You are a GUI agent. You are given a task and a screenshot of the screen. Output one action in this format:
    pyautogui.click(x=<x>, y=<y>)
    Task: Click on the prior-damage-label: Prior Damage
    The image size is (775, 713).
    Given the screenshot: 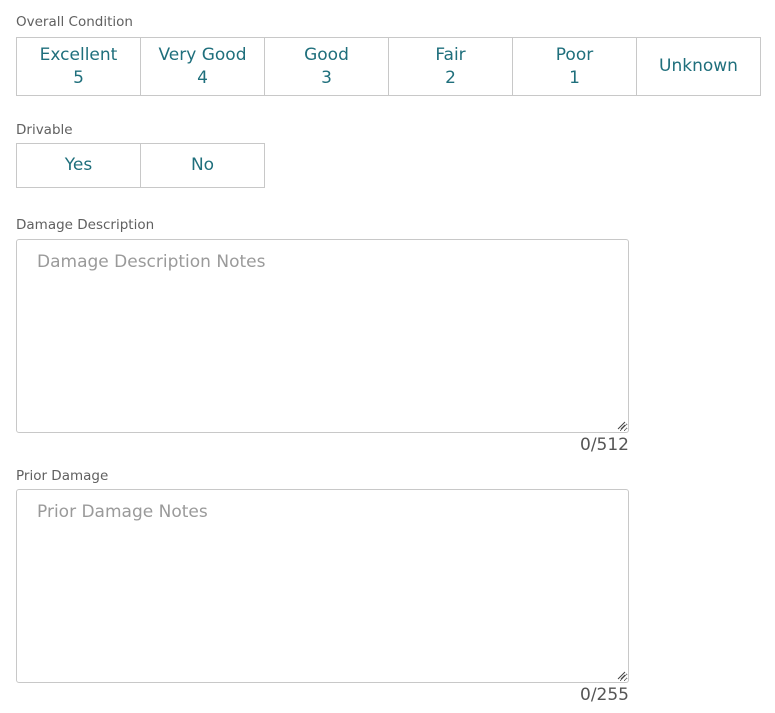 What is the action you would take?
    pyautogui.click(x=62, y=476)
    